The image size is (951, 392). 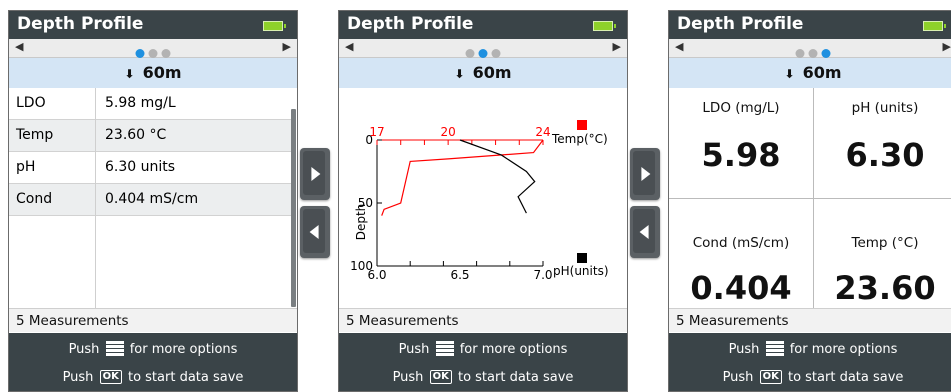 I want to click on row-label: pH, so click(x=26, y=167).